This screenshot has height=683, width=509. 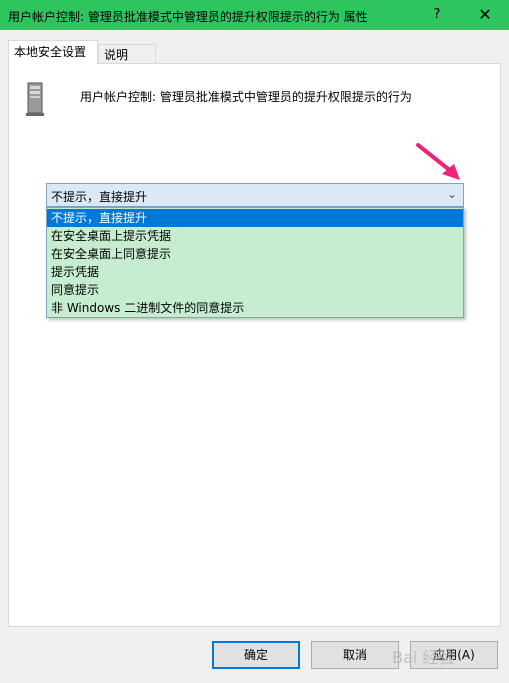 I want to click on dropdown-option: 非 Windows 二进制文件的同意提示, so click(x=255, y=308).